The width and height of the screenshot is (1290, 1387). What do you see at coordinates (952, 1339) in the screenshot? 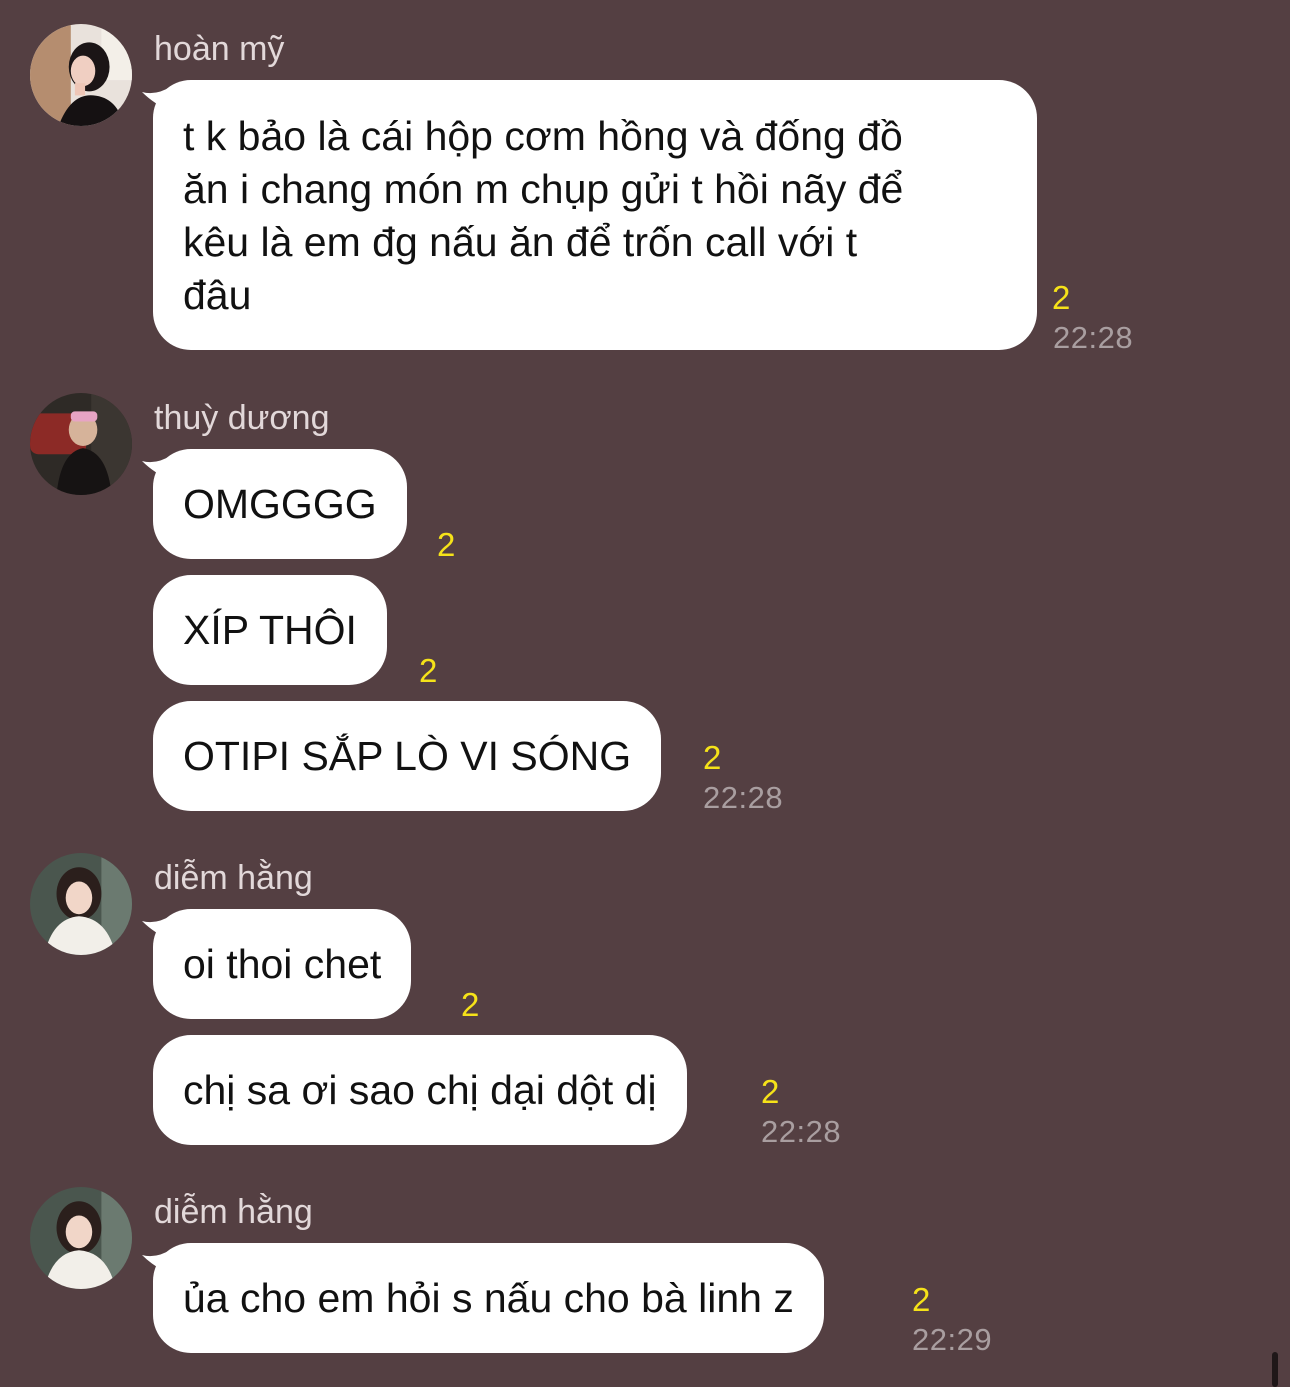
I see `message-time: 22:29` at bounding box center [952, 1339].